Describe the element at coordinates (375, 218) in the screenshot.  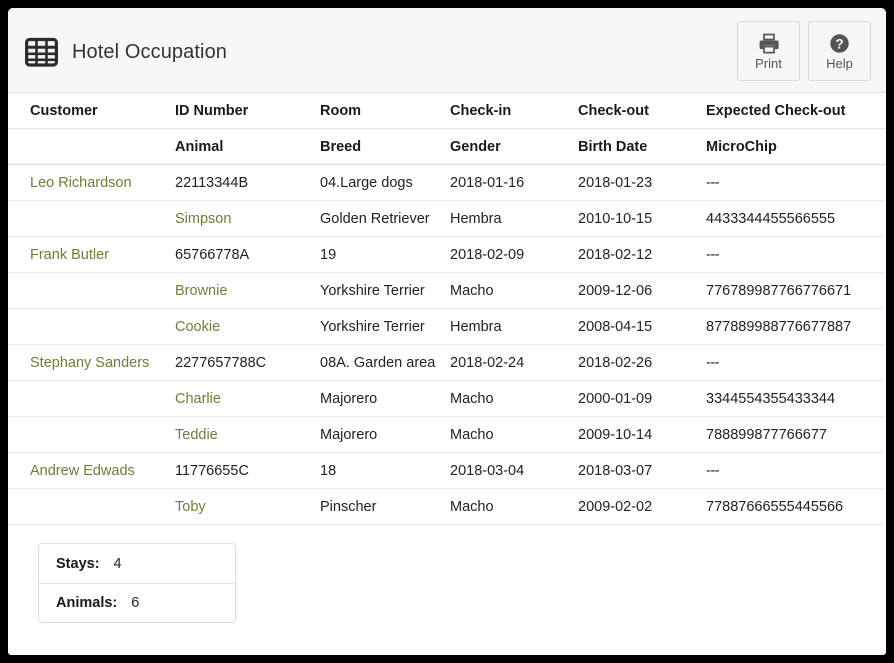
I see `table-cell-text: Golden Retriever` at that location.